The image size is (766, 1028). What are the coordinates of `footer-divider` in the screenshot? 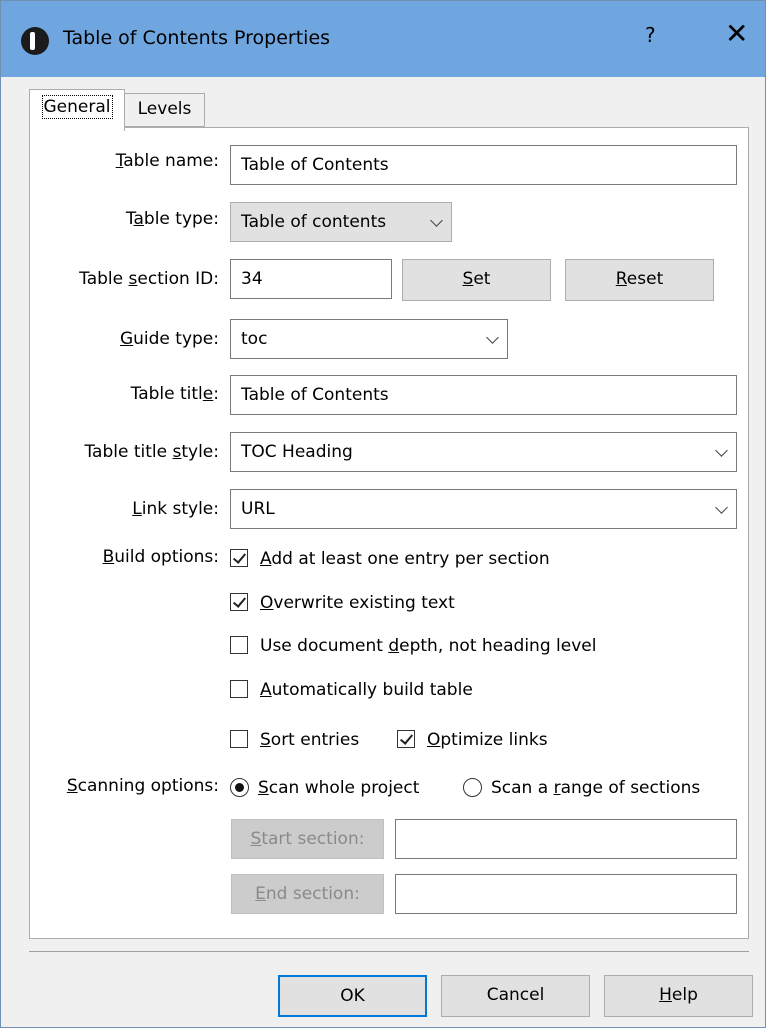 It's located at (389, 951).